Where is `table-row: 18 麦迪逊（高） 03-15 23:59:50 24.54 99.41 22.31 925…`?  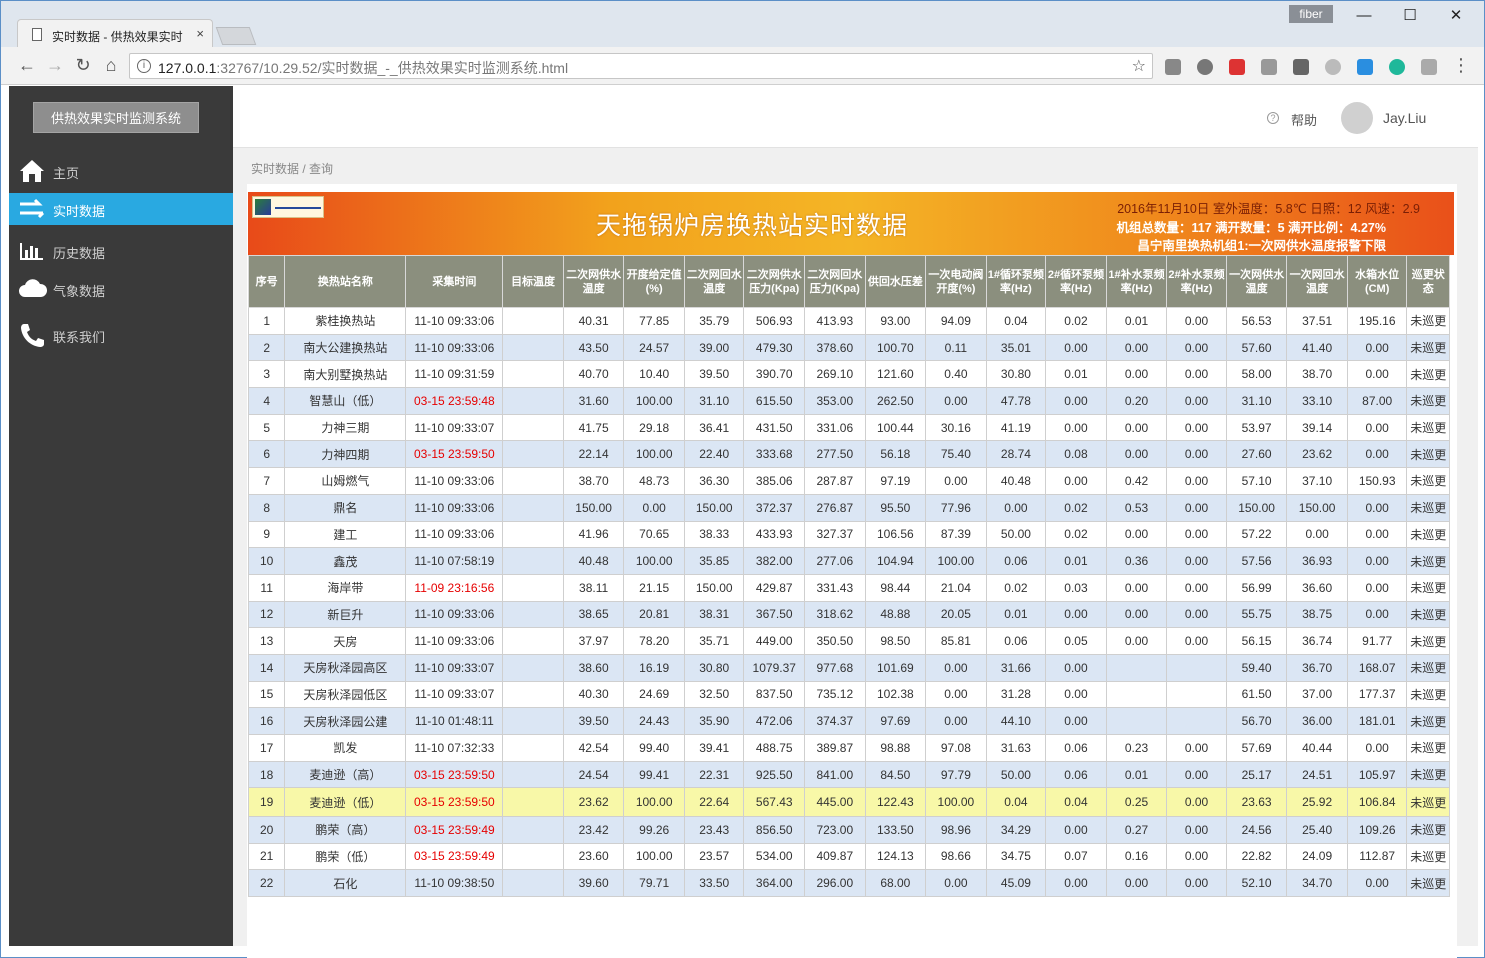
table-row: 18 麦迪逊（高） 03-15 23:59:50 24.54 99.41 22.31 925… is located at coordinates (848, 774).